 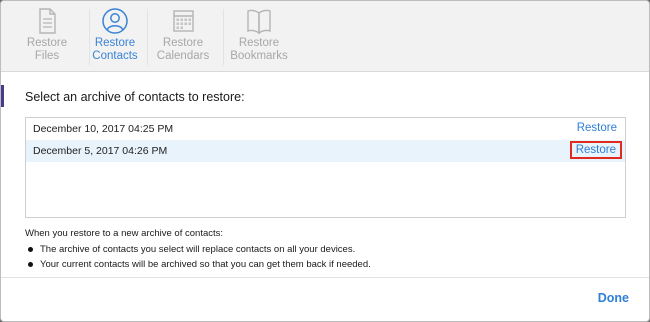 What do you see at coordinates (47, 21) in the screenshot?
I see `document-icon` at bounding box center [47, 21].